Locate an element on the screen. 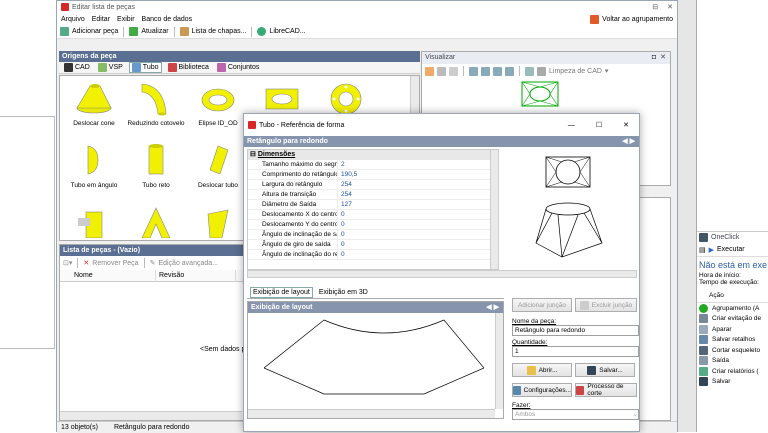 This screenshot has width=768, height=433. lib-item-z is located at coordinates (218, 223).